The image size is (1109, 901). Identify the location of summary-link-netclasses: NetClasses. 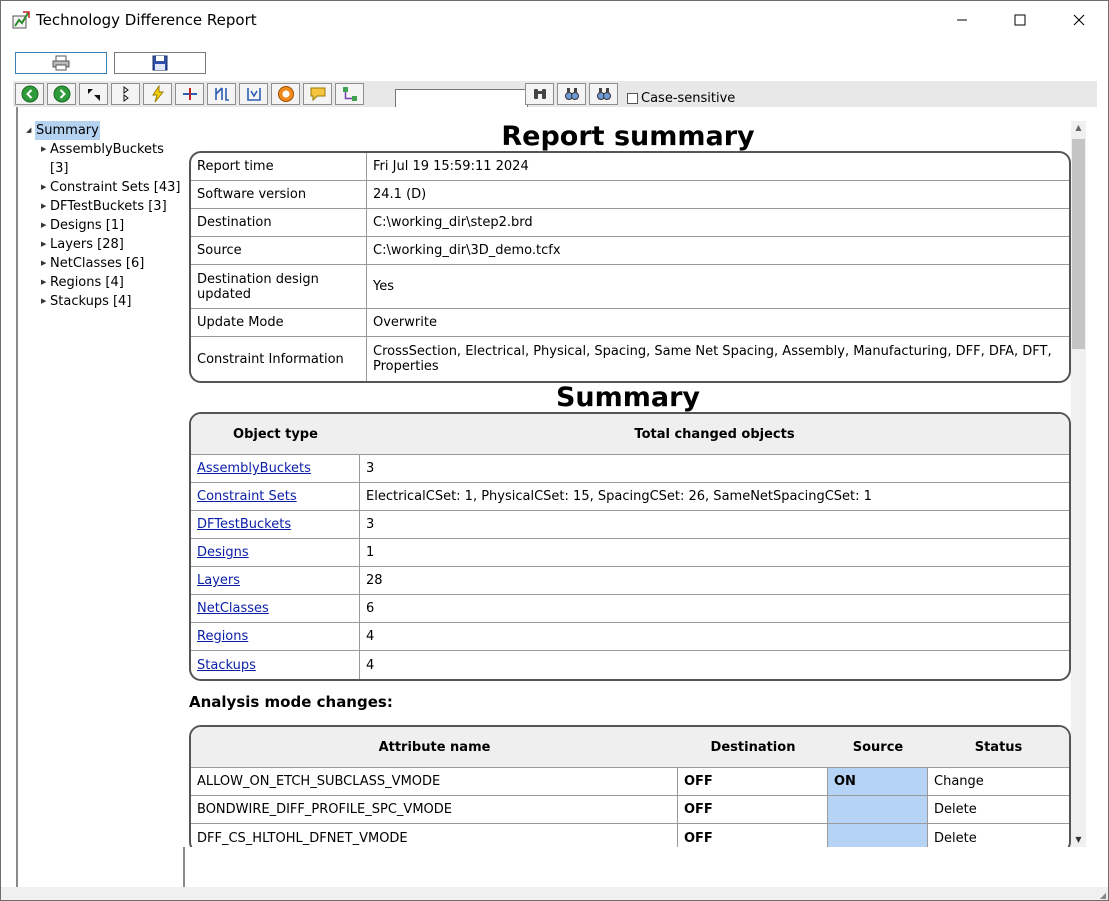
(233, 608).